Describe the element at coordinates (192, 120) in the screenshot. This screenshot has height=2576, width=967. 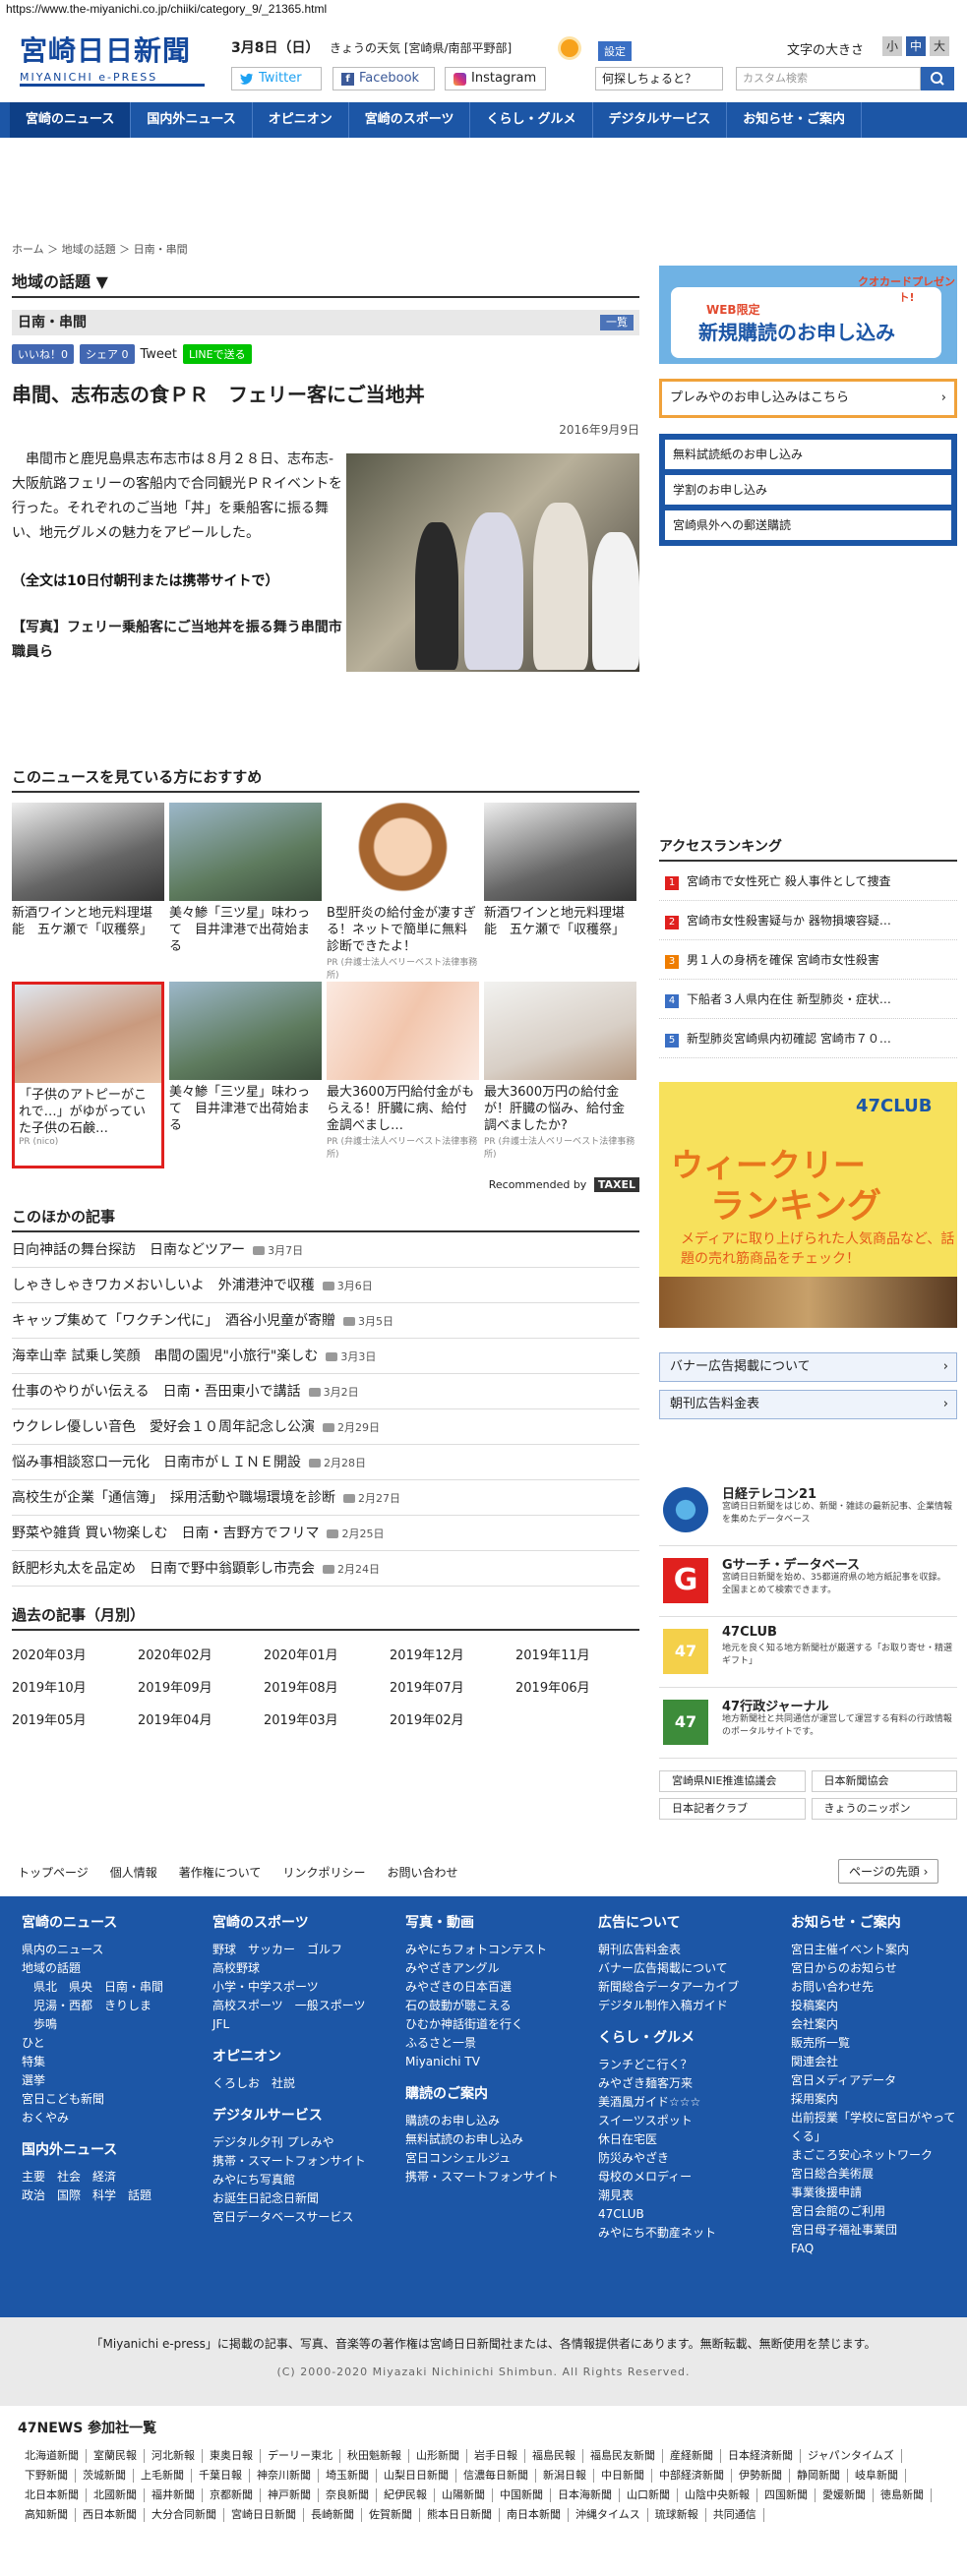
I see `nav-domestic-news: 国内外ニュース` at that location.